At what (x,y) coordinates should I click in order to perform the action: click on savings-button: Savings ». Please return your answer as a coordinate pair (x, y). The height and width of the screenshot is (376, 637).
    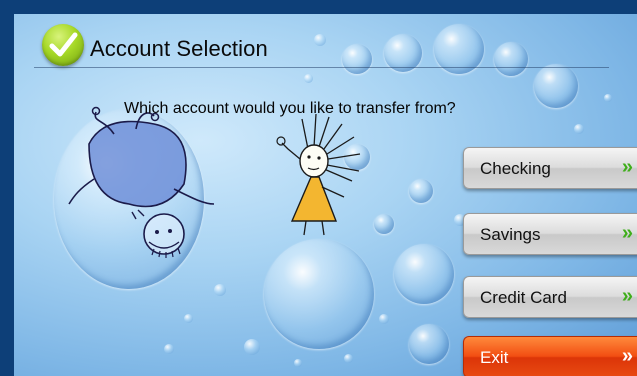
    Looking at the image, I should click on (550, 234).